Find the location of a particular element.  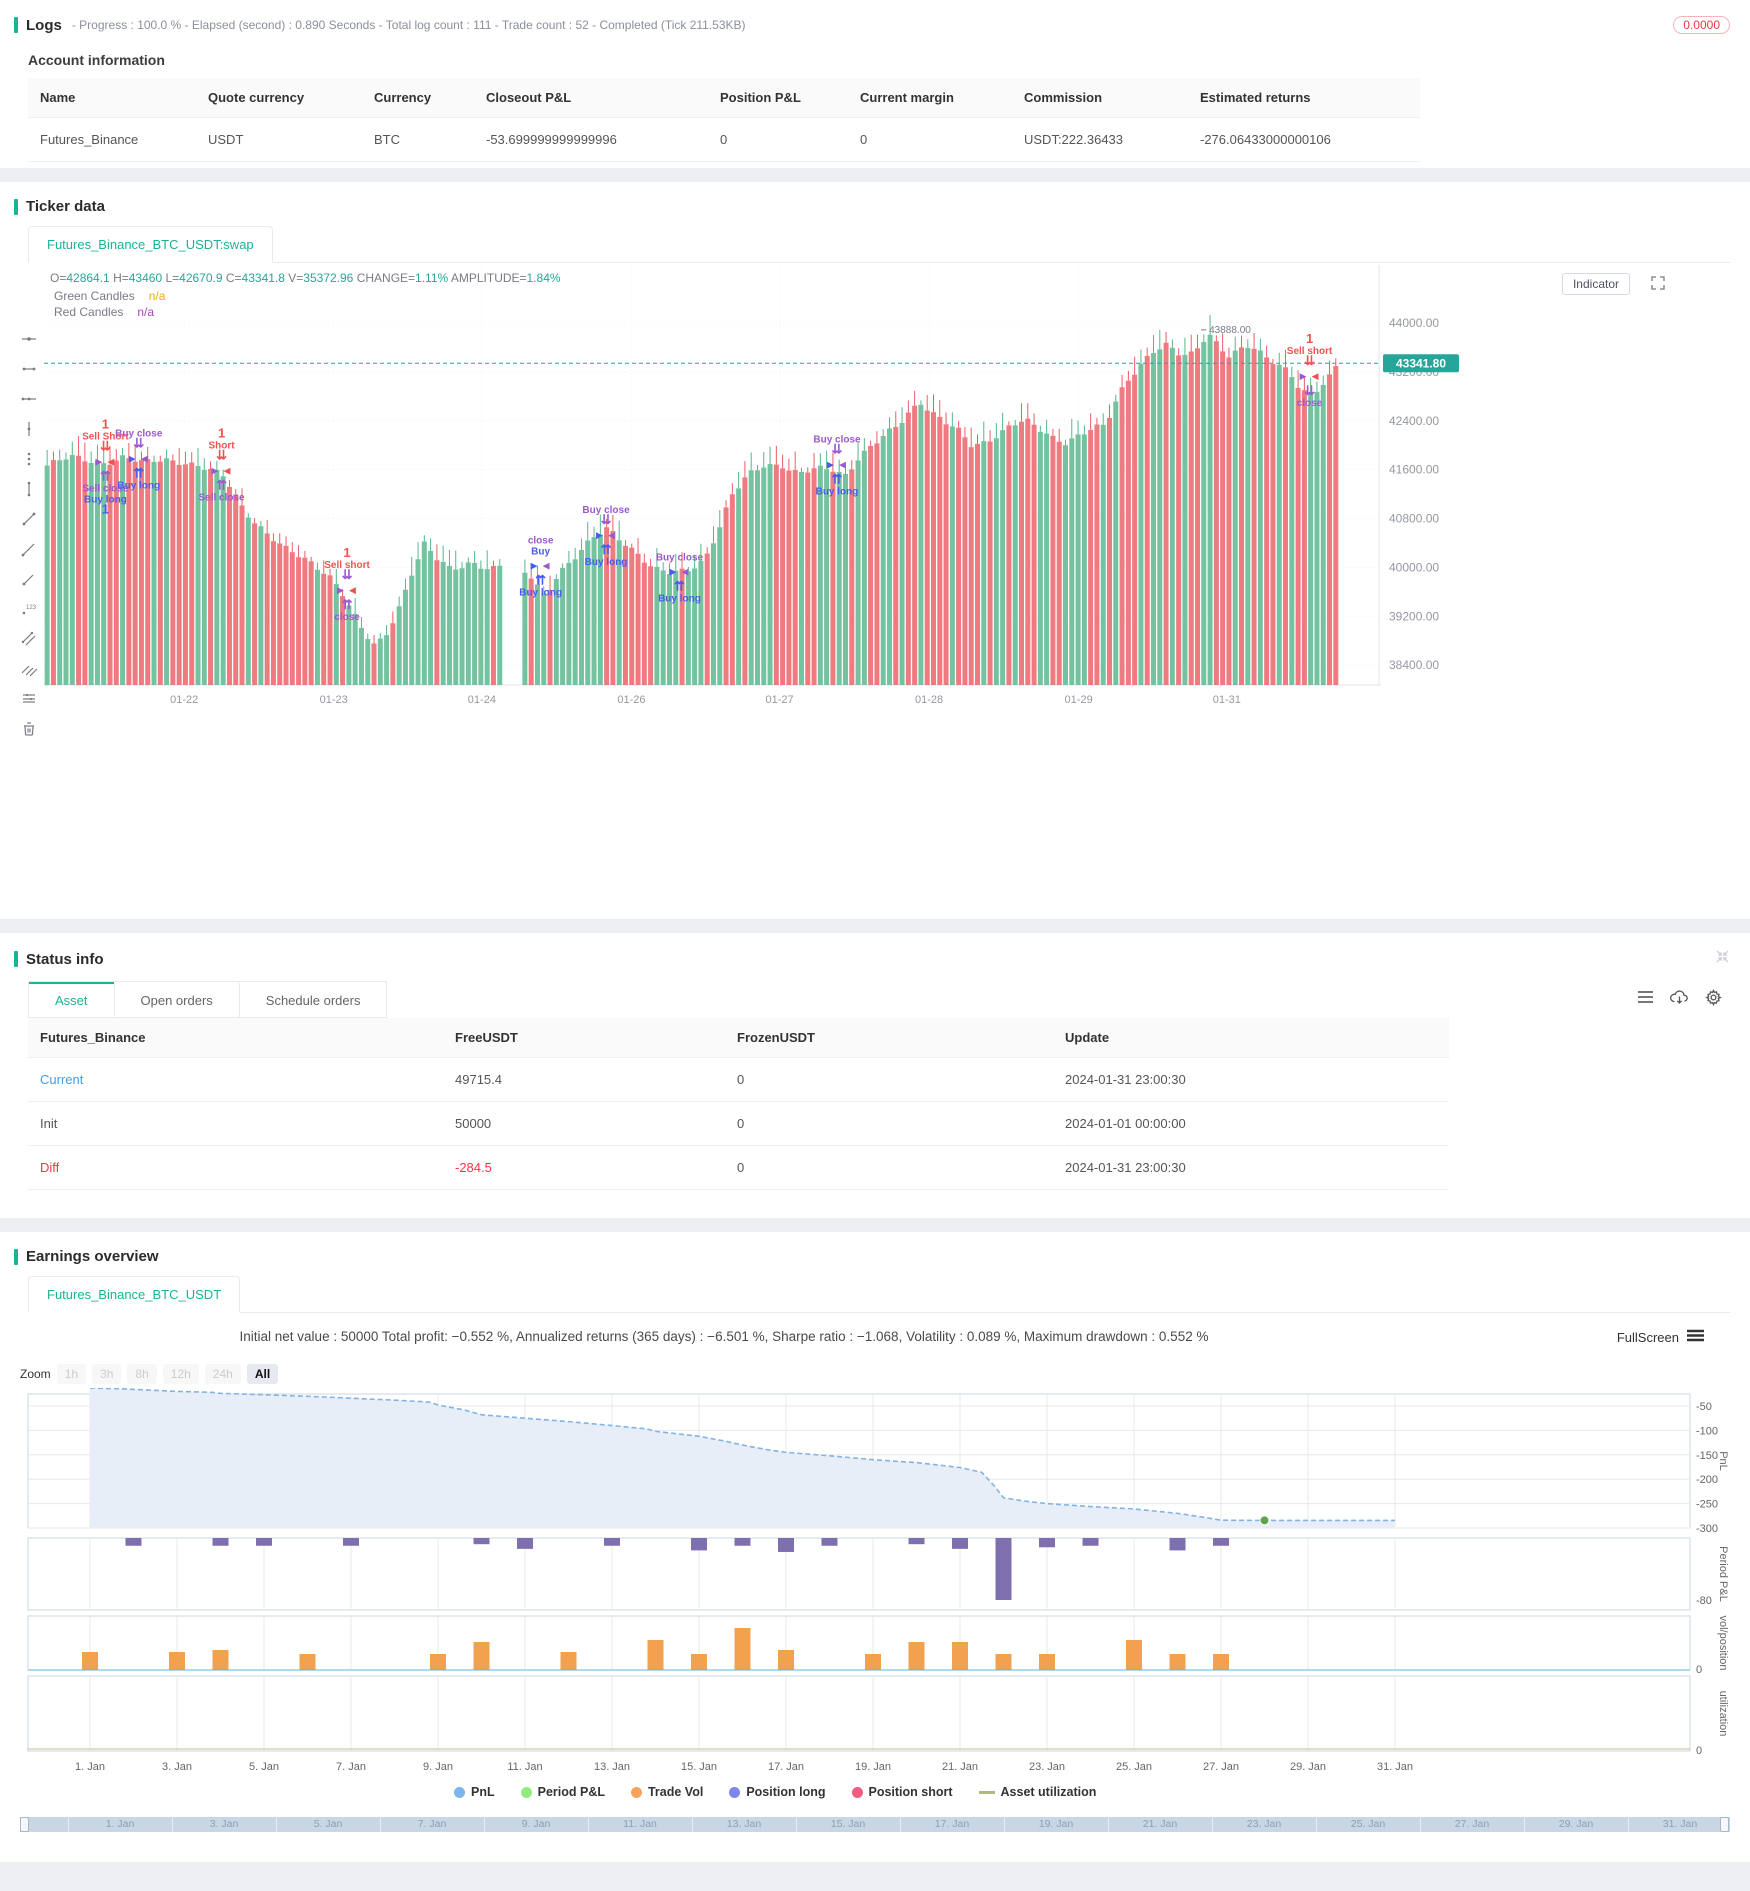

svg-text: 39200.00 is located at coordinates (1414, 616).